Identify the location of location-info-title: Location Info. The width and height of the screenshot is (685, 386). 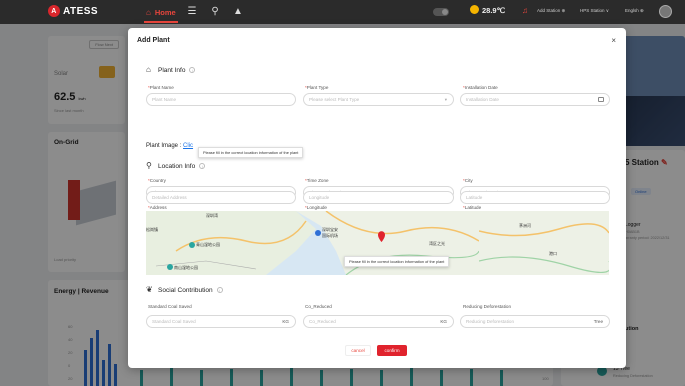
(177, 166).